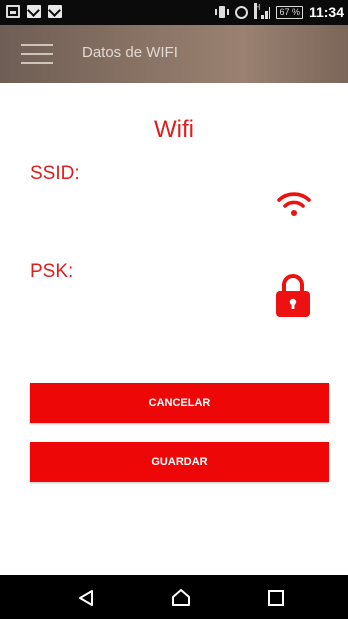 The image size is (348, 619). Describe the element at coordinates (52, 271) in the screenshot. I see `psk-label: PSK:` at that location.